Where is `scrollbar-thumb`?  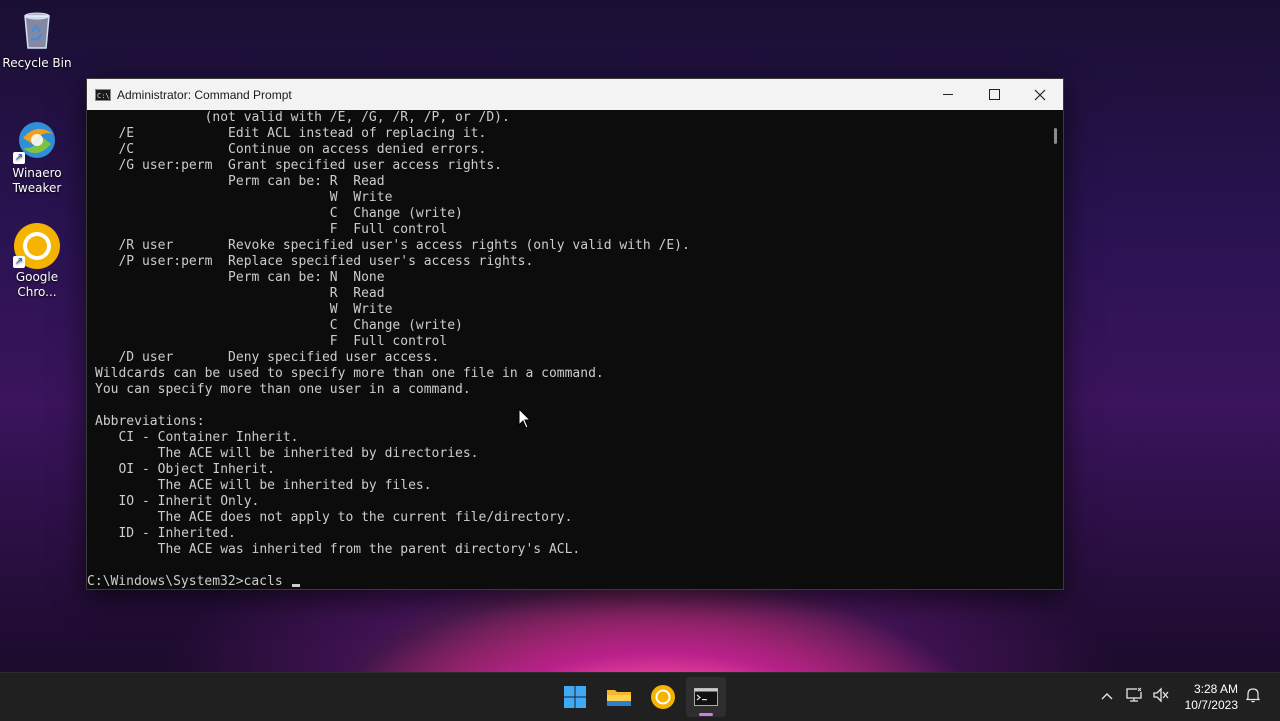
scrollbar-thumb is located at coordinates (1055, 136).